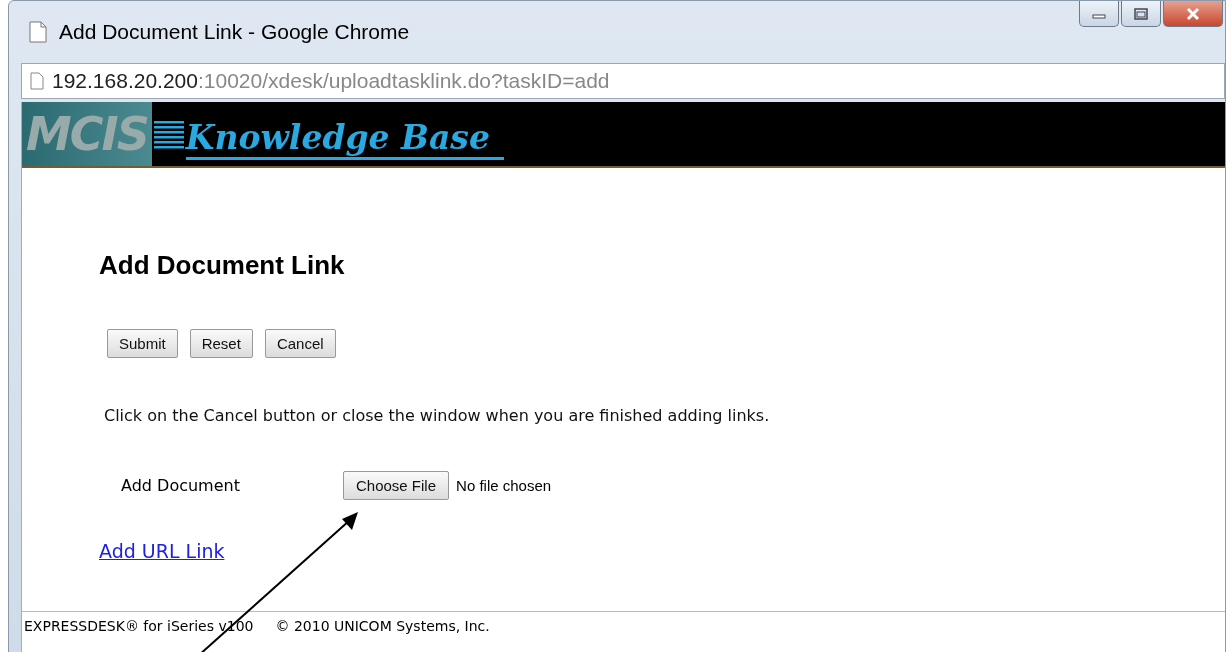  Describe the element at coordinates (142, 343) in the screenshot. I see `form-button: Submit` at that location.